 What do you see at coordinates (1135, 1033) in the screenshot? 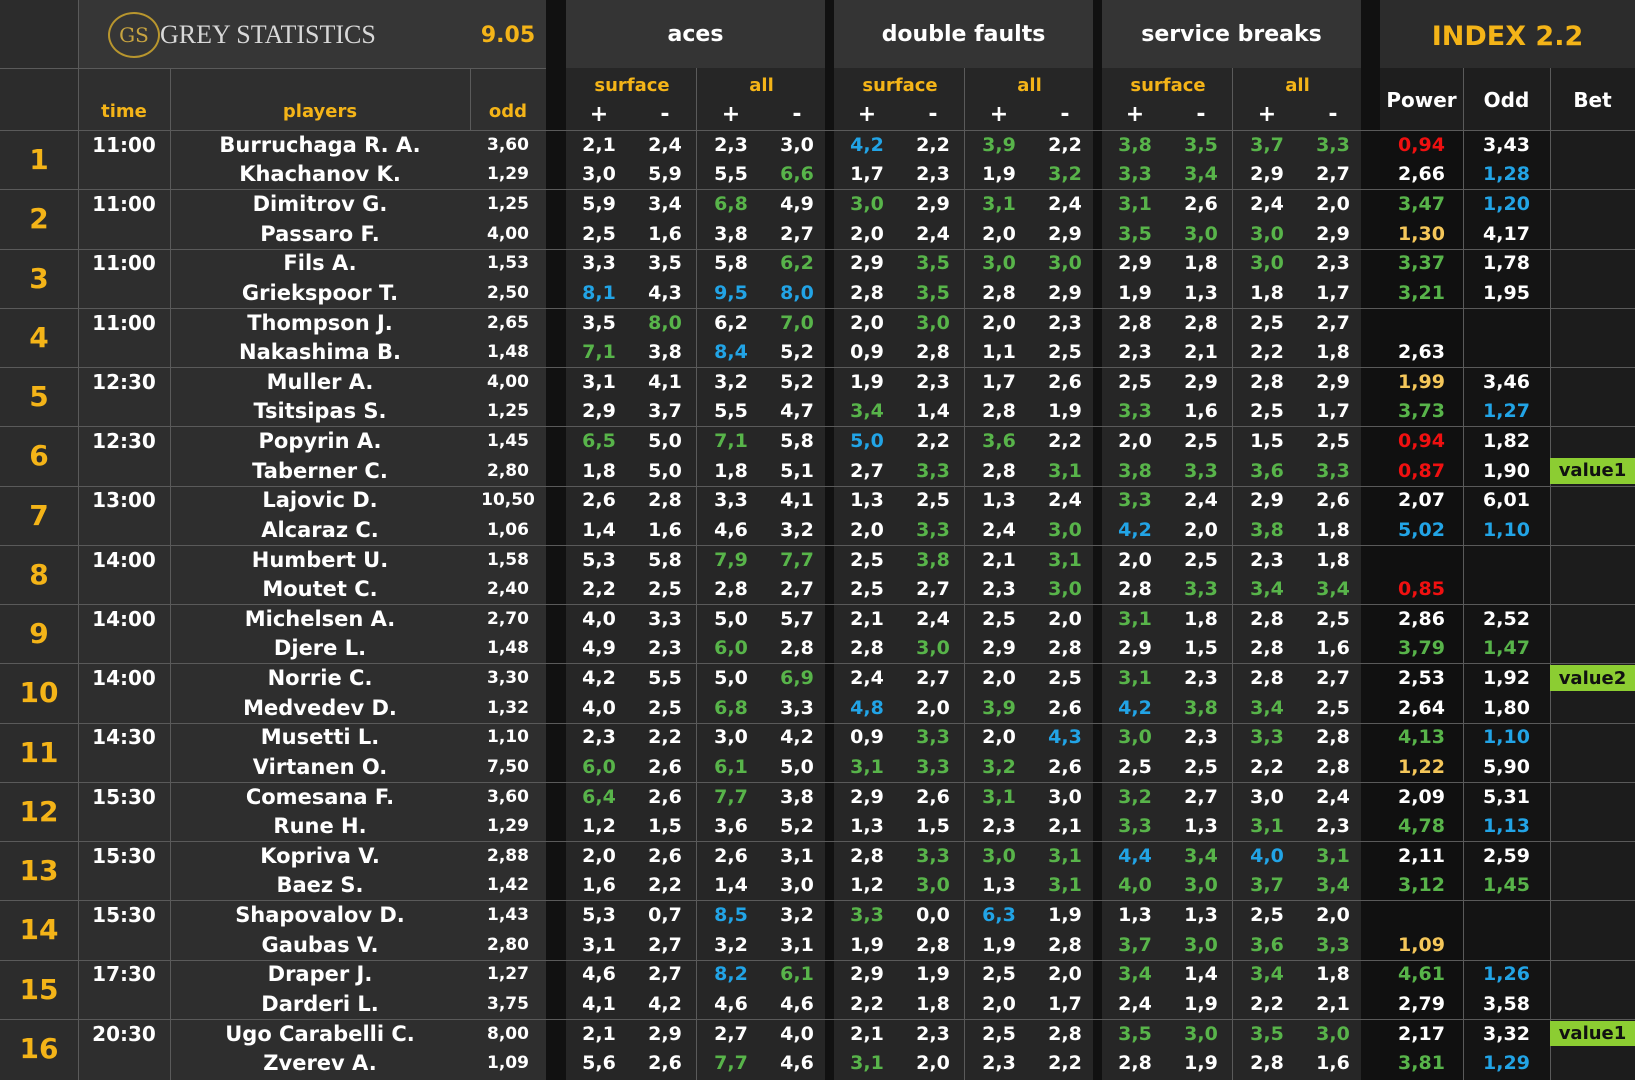
I see `stat-sb: 3,5` at bounding box center [1135, 1033].